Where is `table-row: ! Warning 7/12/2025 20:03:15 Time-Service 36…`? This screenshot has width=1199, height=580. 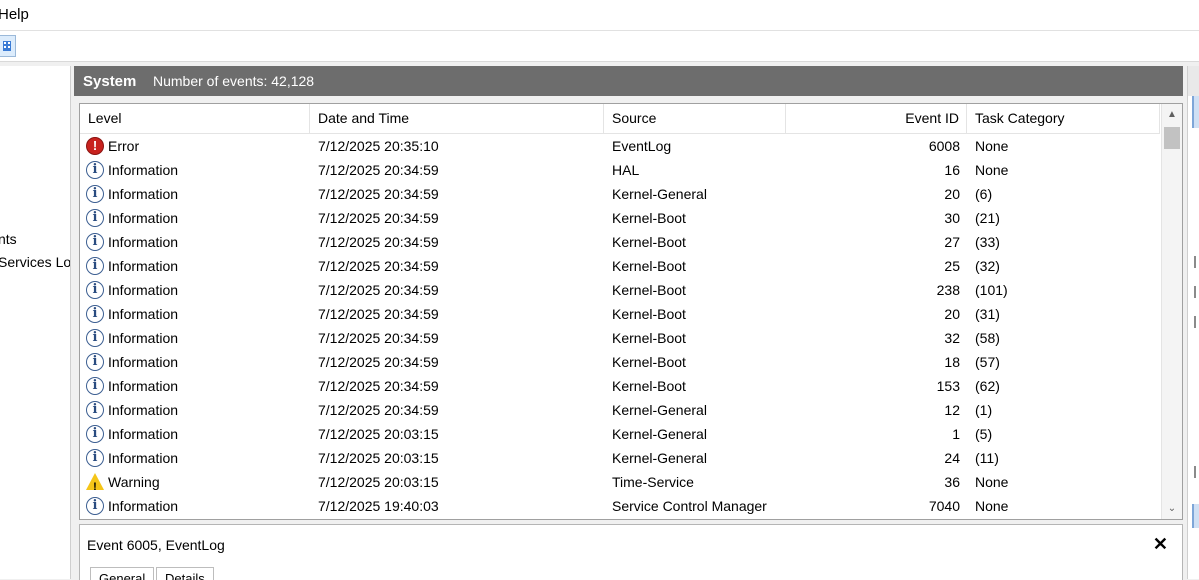 table-row: ! Warning 7/12/2025 20:03:15 Time-Service 36… is located at coordinates (620, 482).